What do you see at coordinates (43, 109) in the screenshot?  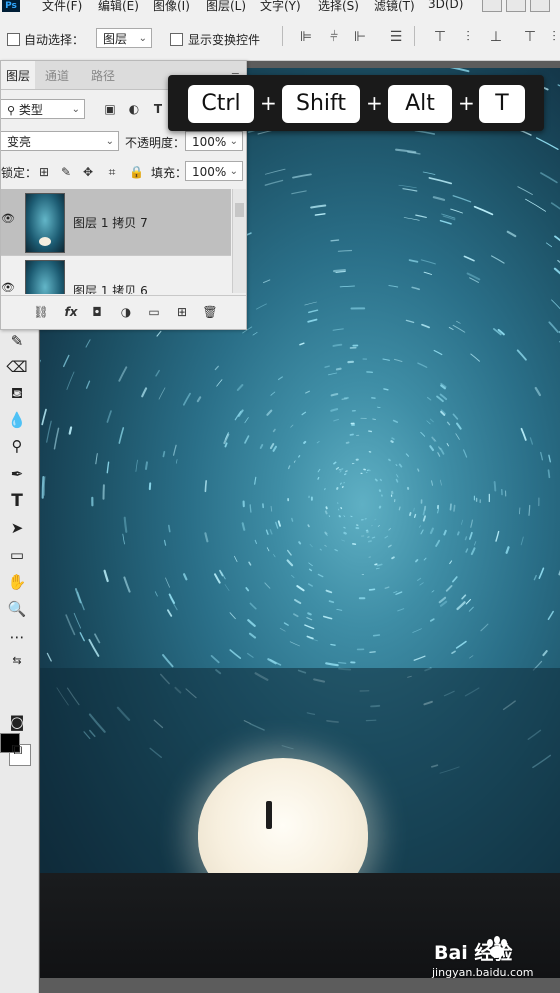 I see `filter-kind-dropdown: ⚲ 类型 ⌄` at bounding box center [43, 109].